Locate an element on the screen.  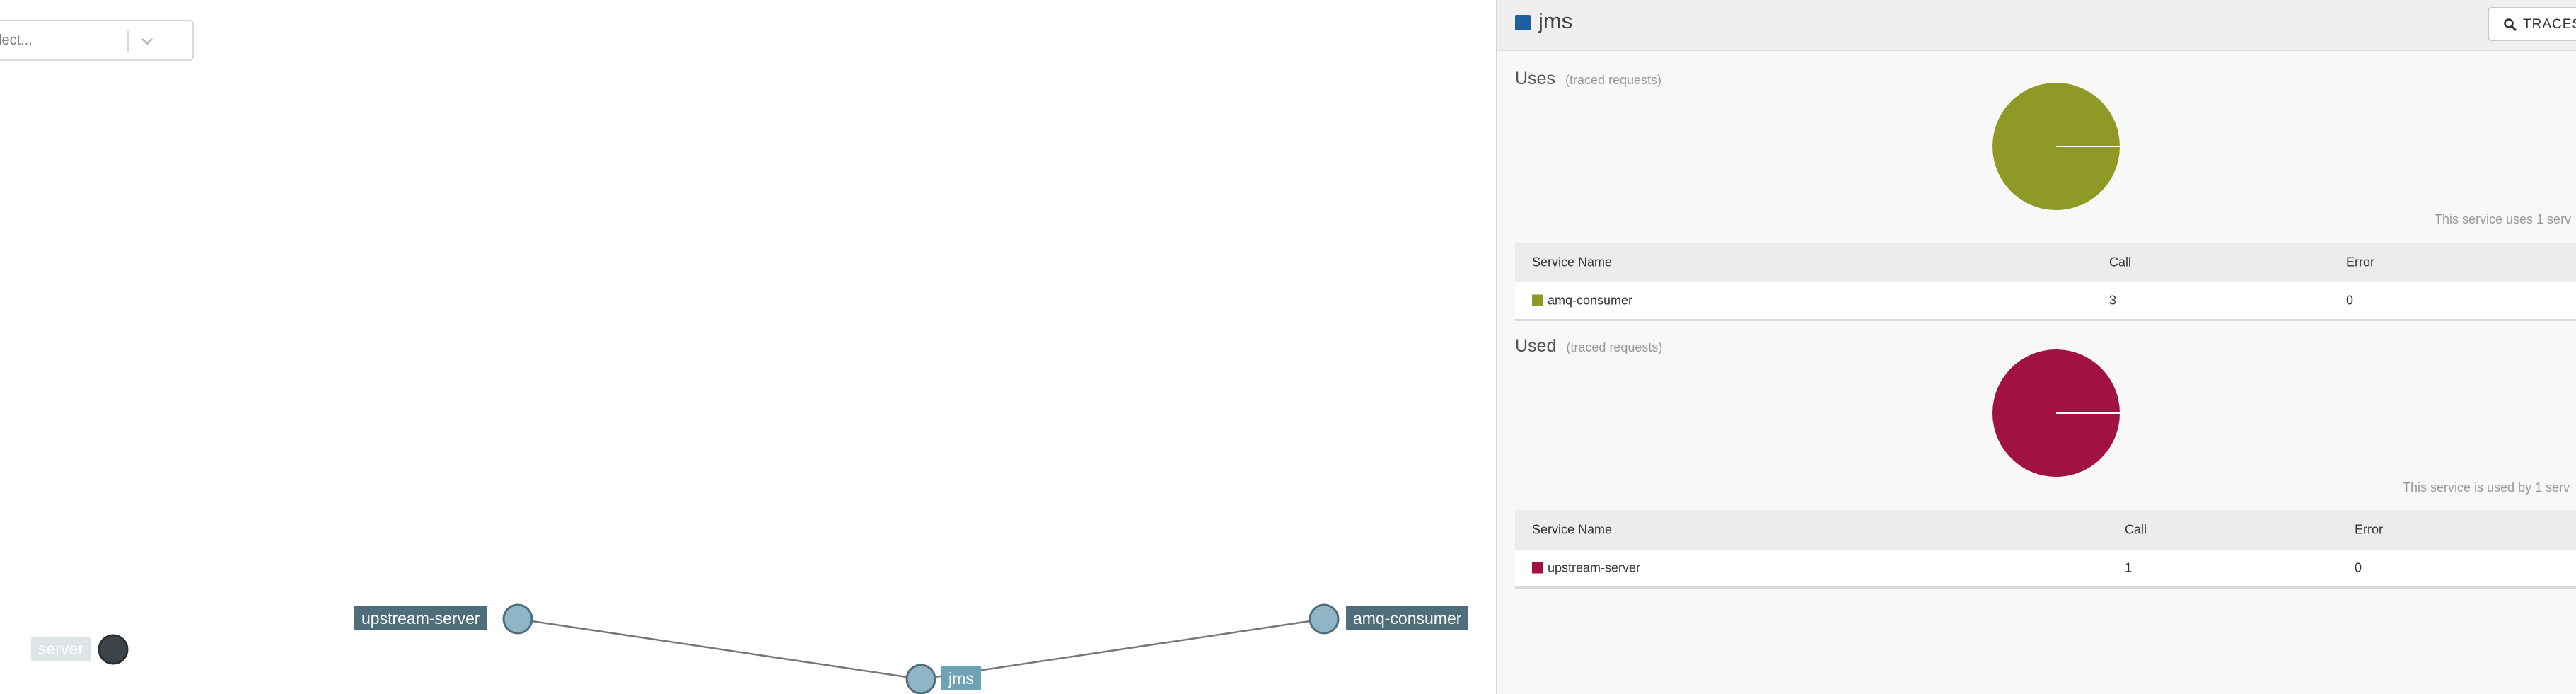
node-amq-consumer is located at coordinates (1324, 619).